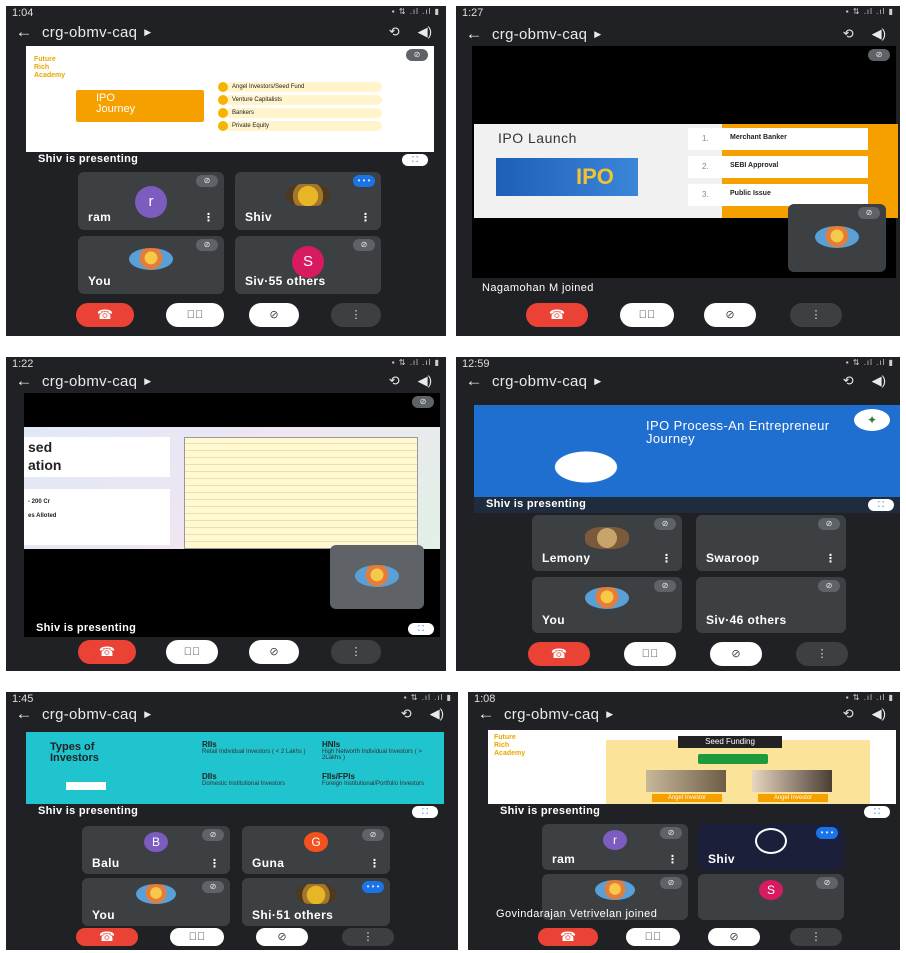 The height and width of the screenshot is (953, 906). I want to click on participant-tile: S ⊘ Siv·55 others, so click(308, 265).